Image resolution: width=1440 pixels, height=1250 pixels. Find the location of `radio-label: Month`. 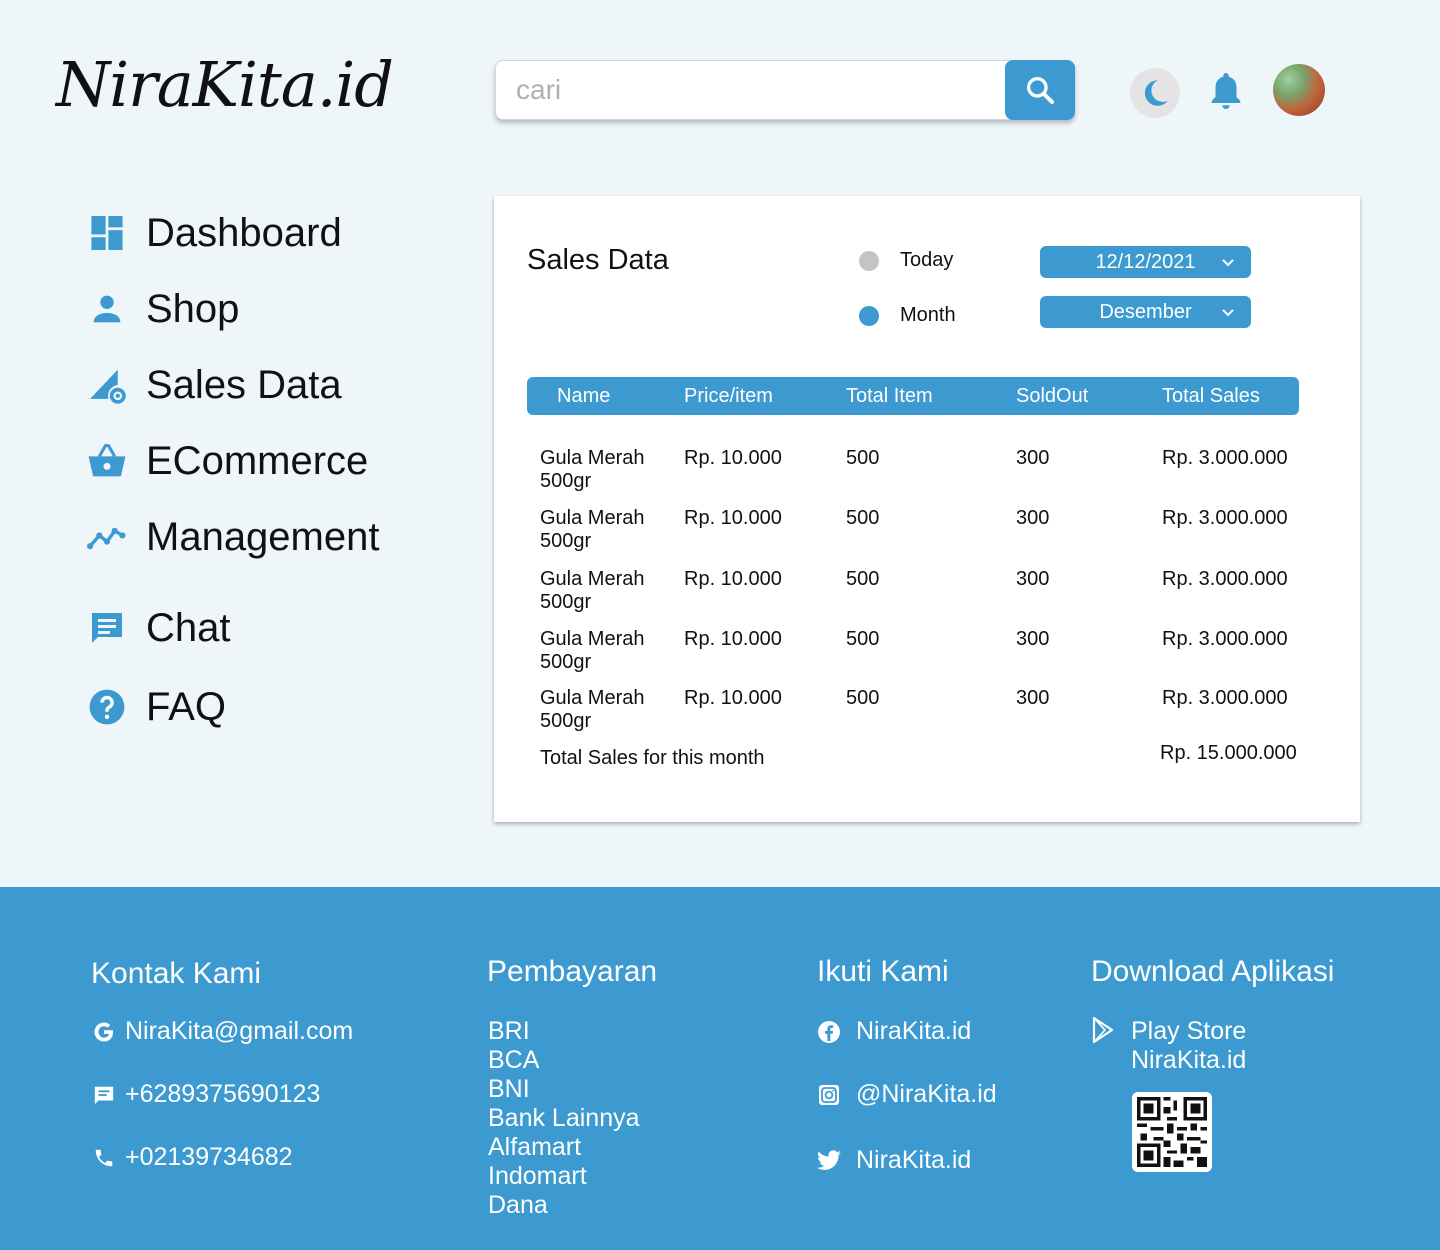

radio-label: Month is located at coordinates (928, 315).